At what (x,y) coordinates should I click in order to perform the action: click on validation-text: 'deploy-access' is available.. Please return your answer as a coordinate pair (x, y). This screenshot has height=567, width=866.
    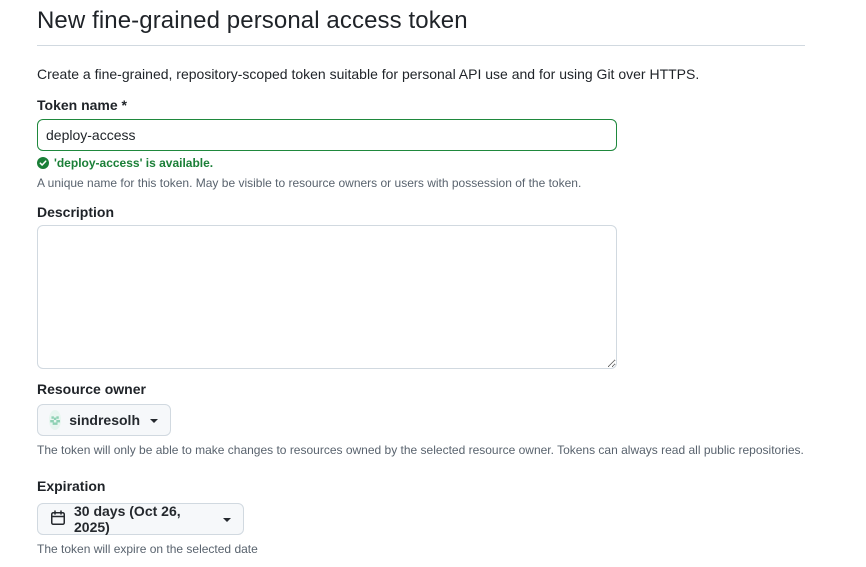
    Looking at the image, I should click on (134, 163).